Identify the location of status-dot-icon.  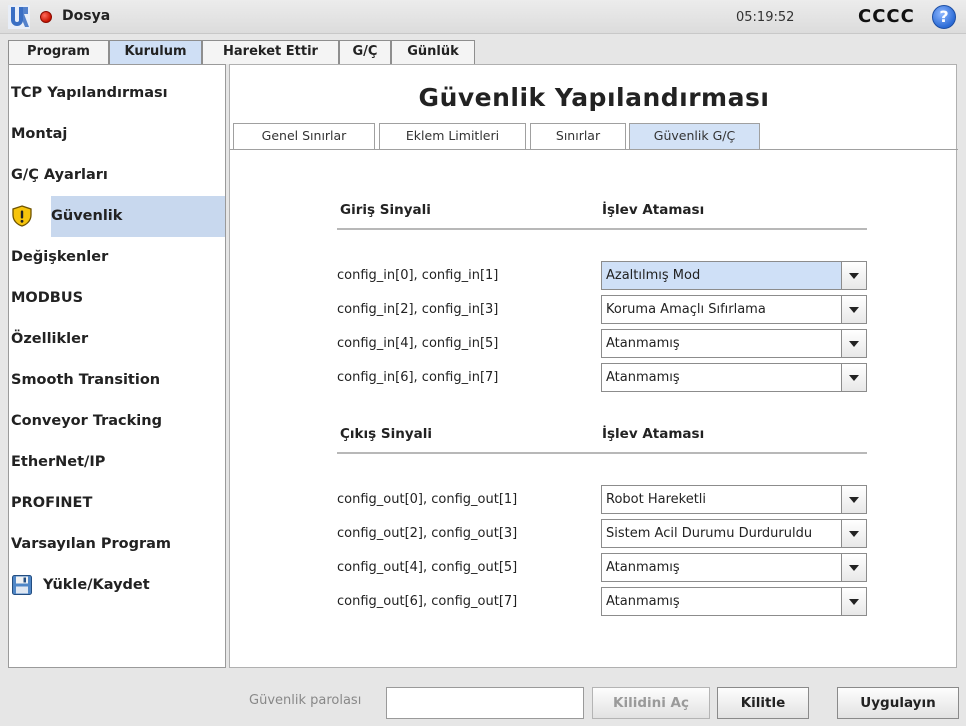
(46, 17).